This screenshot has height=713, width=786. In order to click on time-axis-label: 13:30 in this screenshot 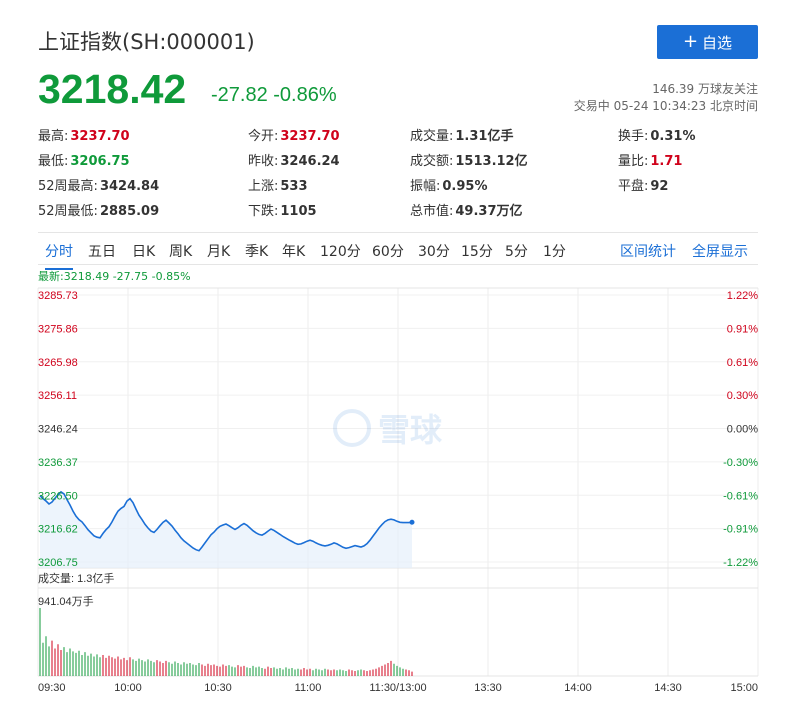, I will do `click(488, 688)`.